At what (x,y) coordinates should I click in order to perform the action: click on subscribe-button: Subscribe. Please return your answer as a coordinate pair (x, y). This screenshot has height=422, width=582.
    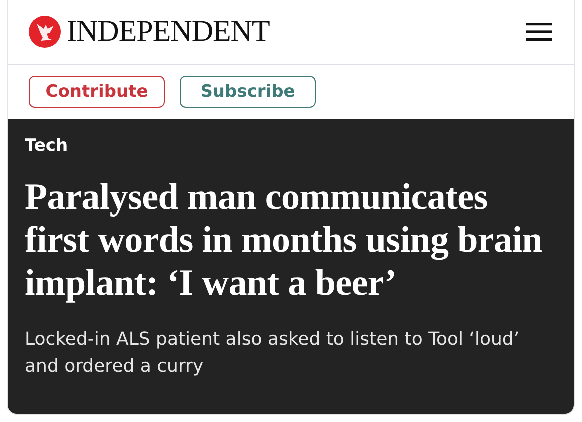
    Looking at the image, I should click on (248, 92).